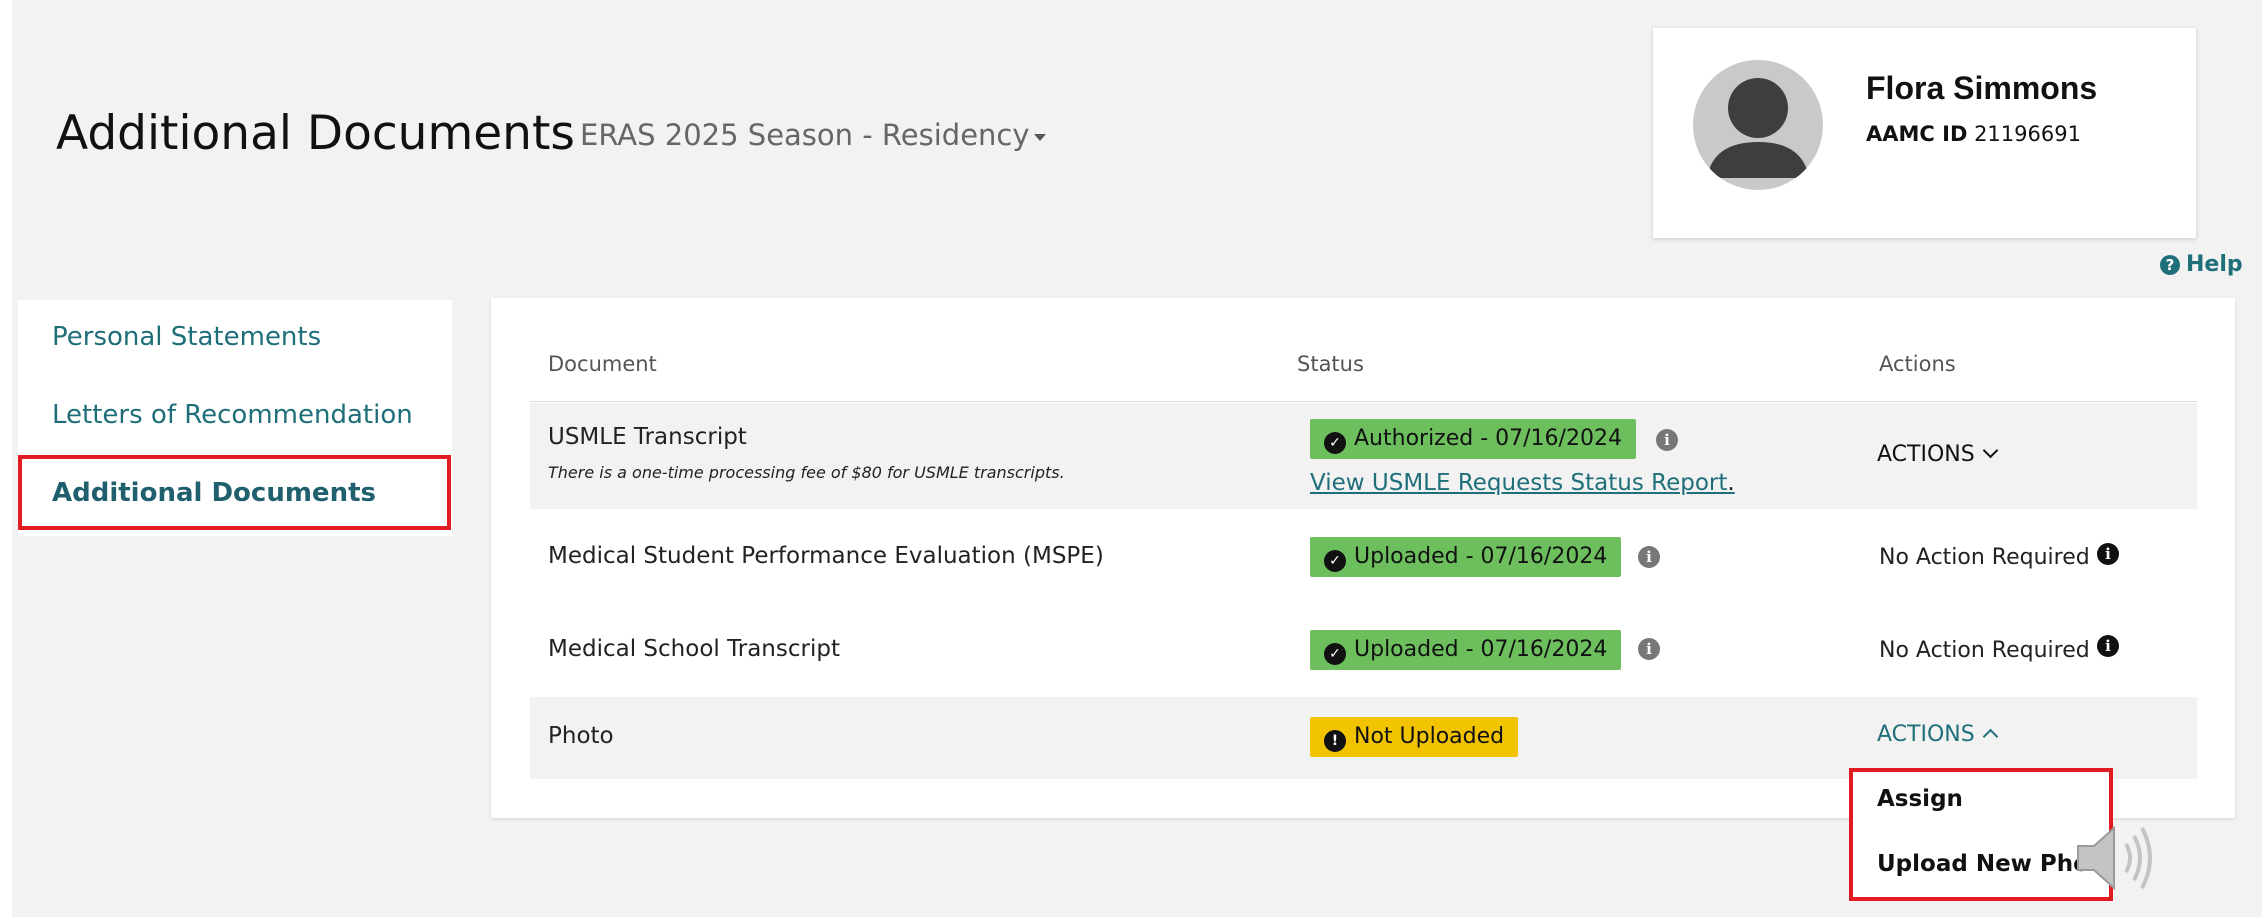 The height and width of the screenshot is (917, 2262). Describe the element at coordinates (2117, 858) in the screenshot. I see `speaker-icon` at that location.